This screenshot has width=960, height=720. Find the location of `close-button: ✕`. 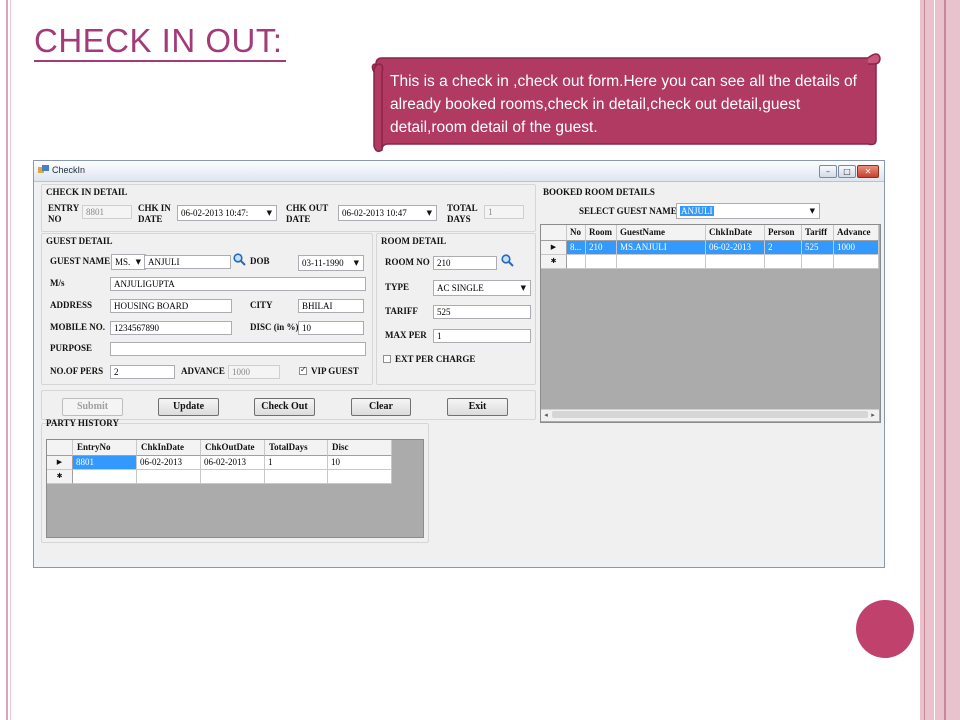

close-button: ✕ is located at coordinates (868, 171).